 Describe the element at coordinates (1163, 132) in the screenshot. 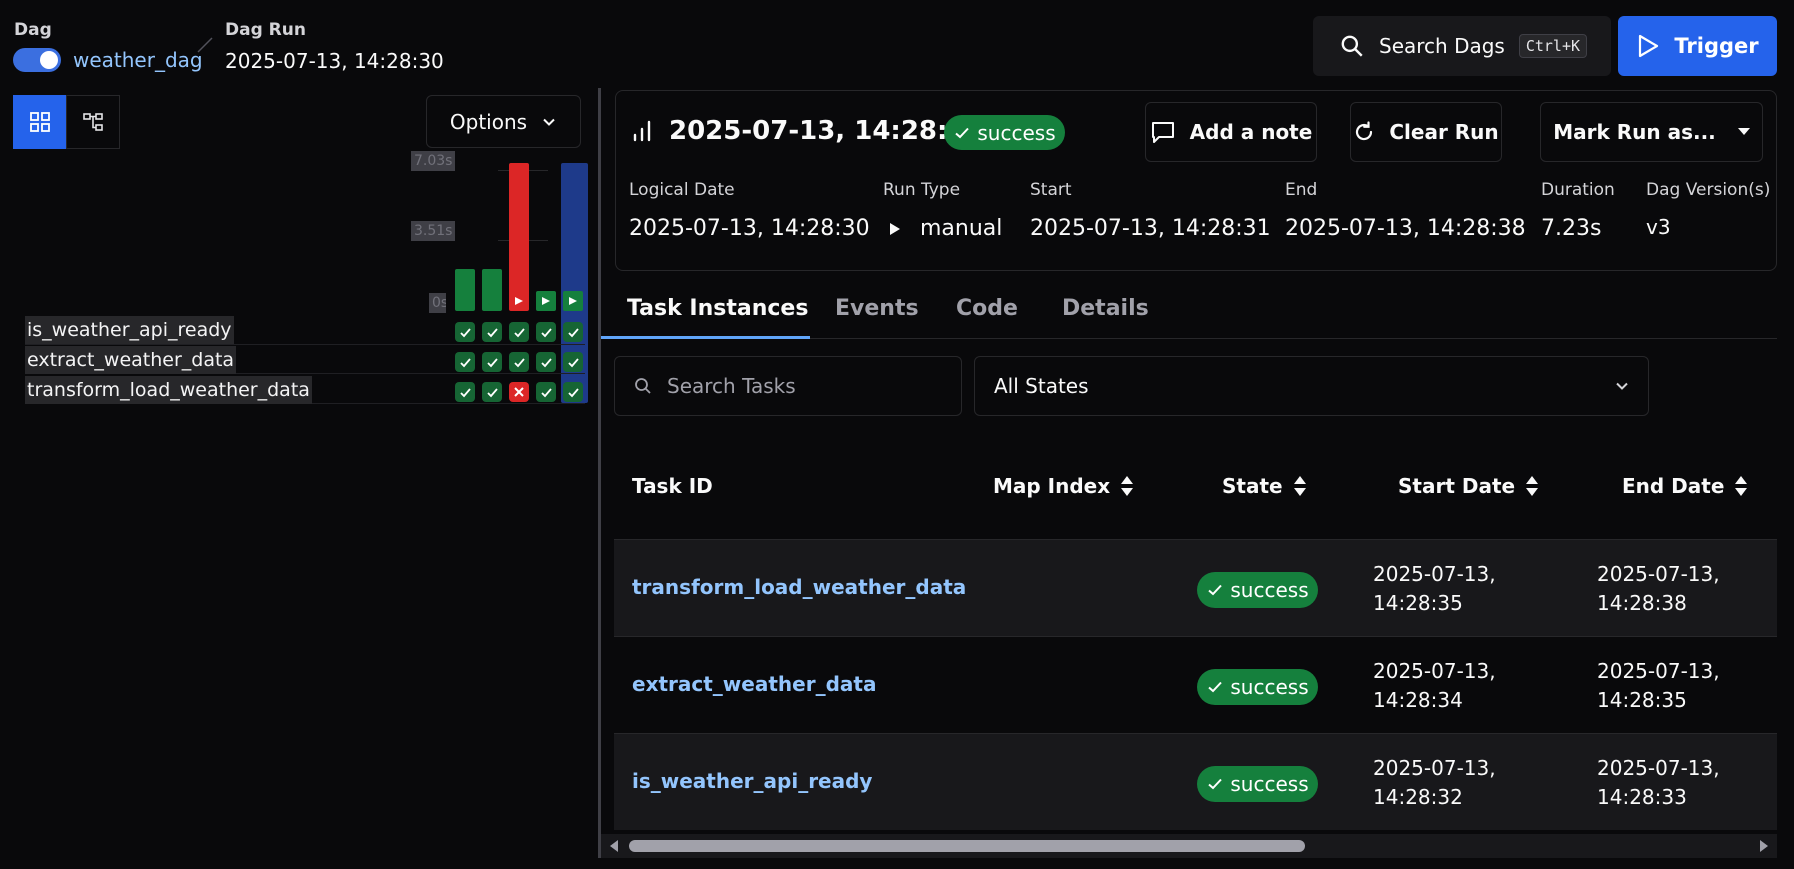

I see `note-icon` at that location.